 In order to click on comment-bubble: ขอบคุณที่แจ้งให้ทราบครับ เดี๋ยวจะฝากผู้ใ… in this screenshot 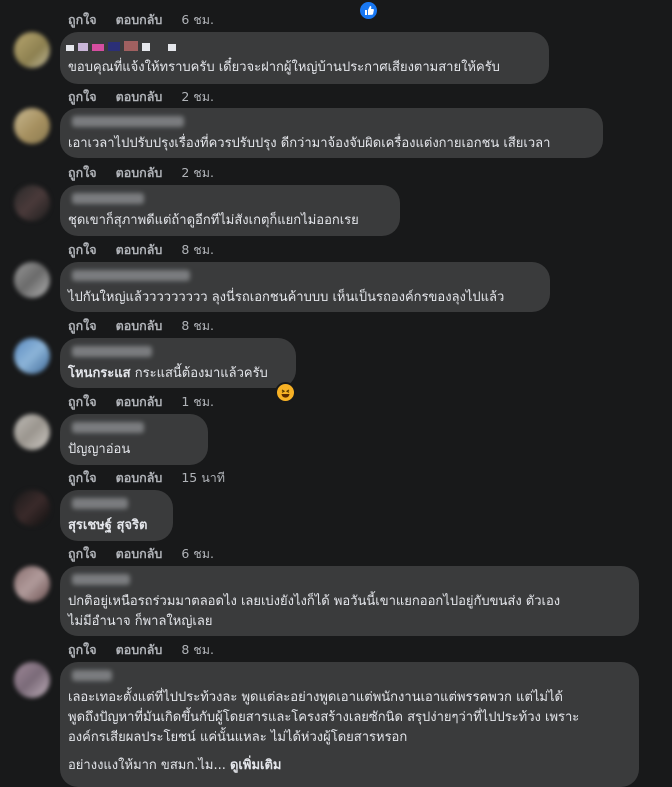, I will do `click(304, 58)`.